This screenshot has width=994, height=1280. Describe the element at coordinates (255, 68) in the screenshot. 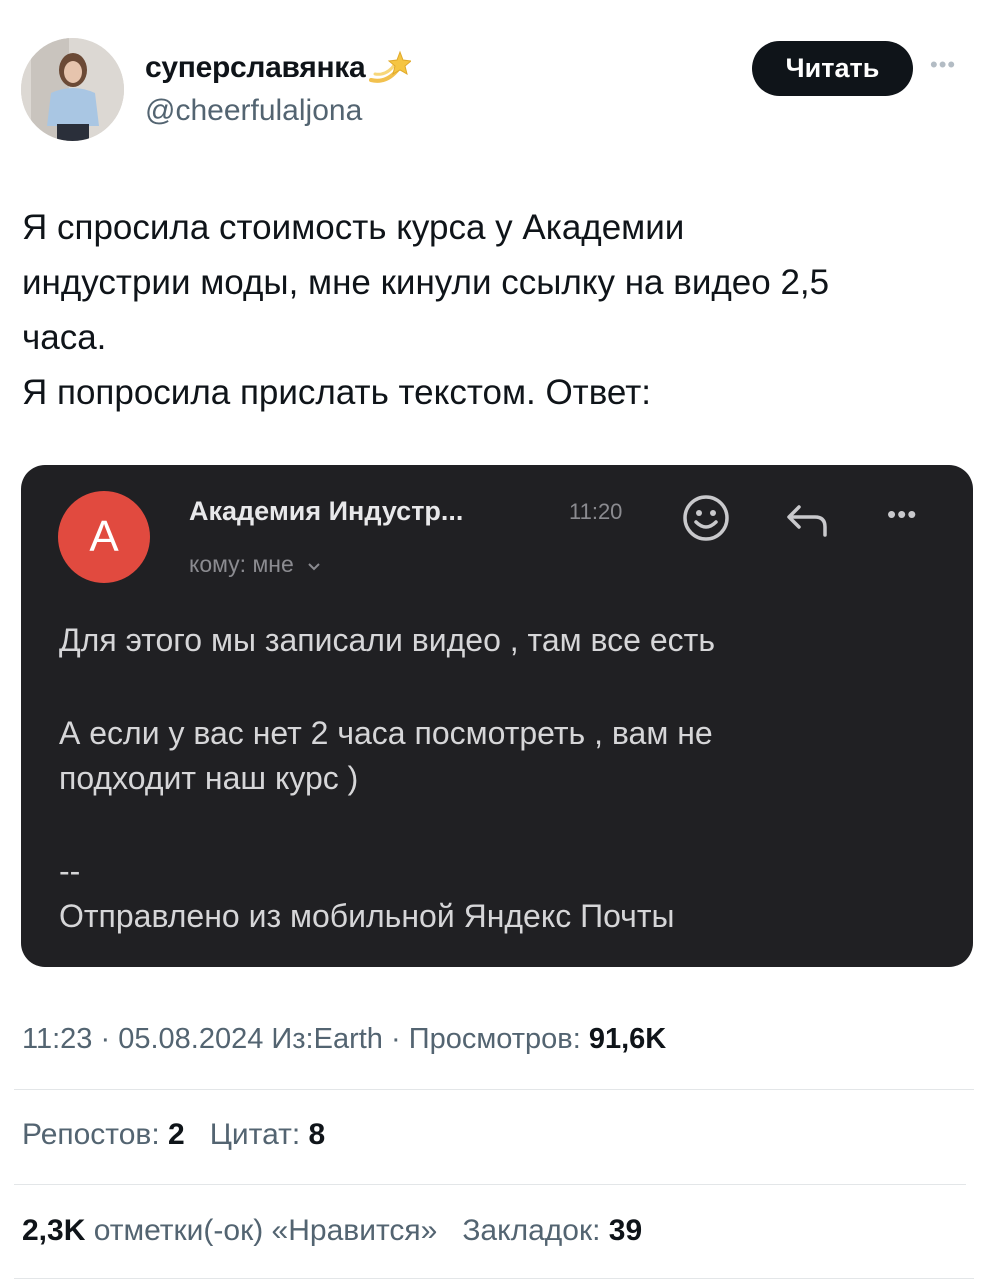

I see `display-name: суперславянка` at that location.